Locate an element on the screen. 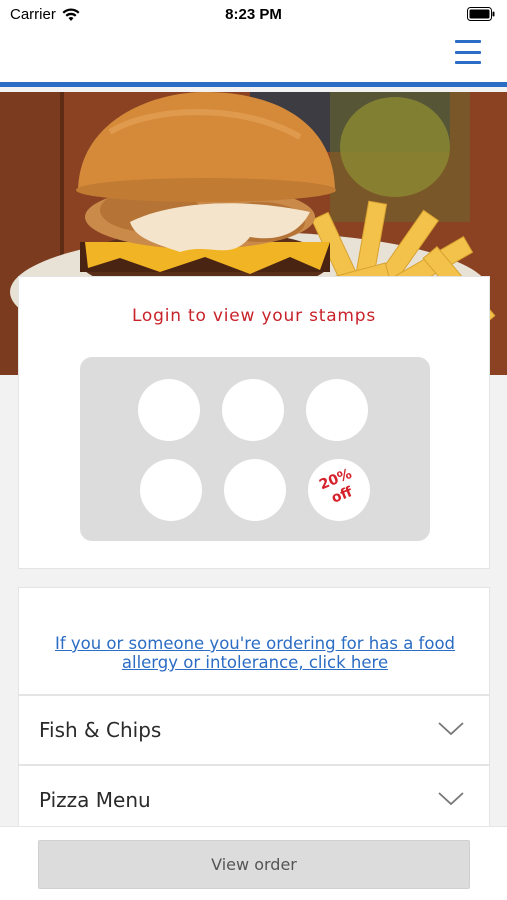  status-time: 8:23 PM is located at coordinates (253, 14).